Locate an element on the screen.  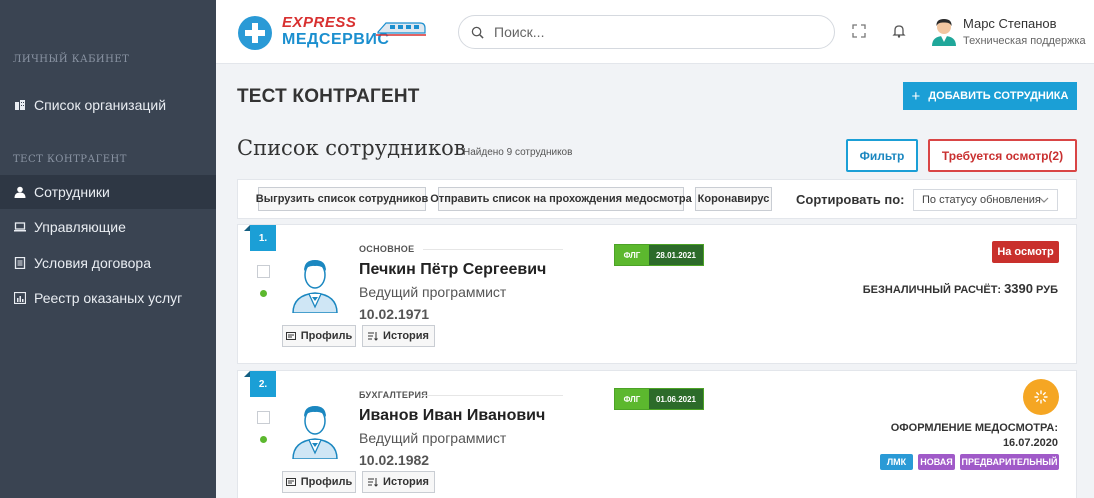
logo-medservice: МЕДСЕРВИС is located at coordinates (336, 39).